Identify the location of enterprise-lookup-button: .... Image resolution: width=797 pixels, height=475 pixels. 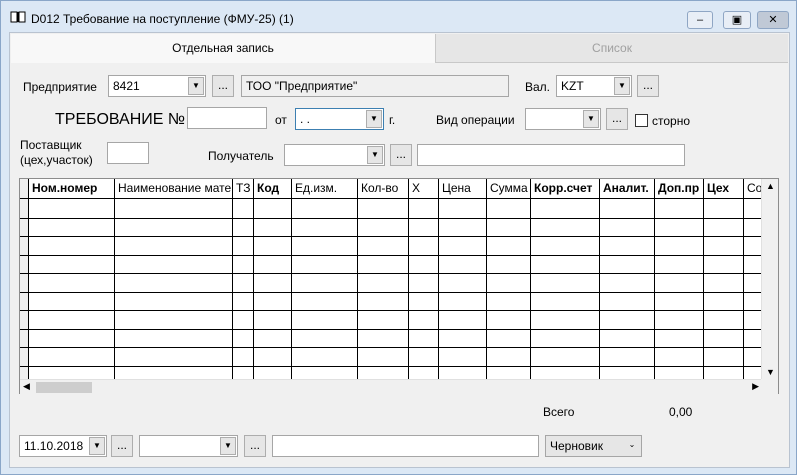
(223, 86).